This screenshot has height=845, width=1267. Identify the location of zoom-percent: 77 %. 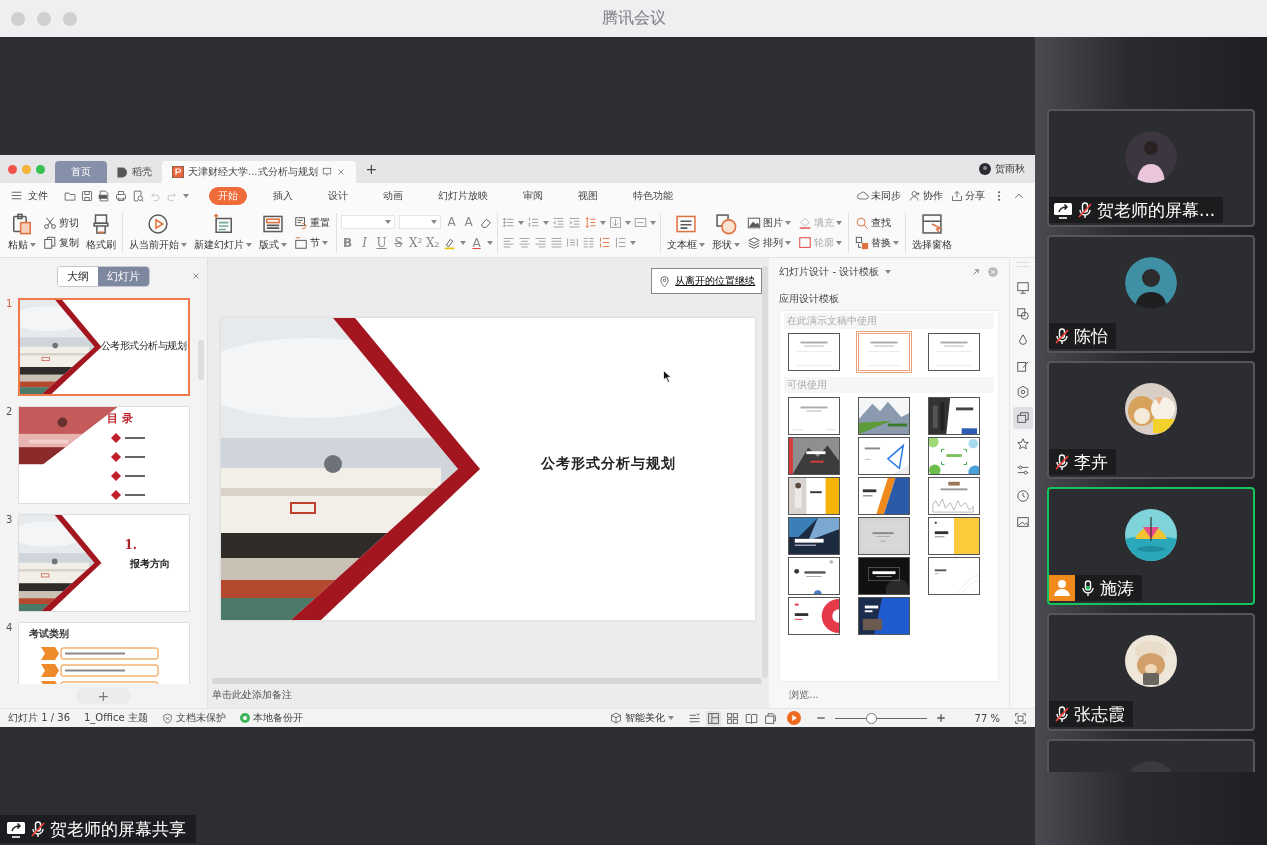
(987, 718).